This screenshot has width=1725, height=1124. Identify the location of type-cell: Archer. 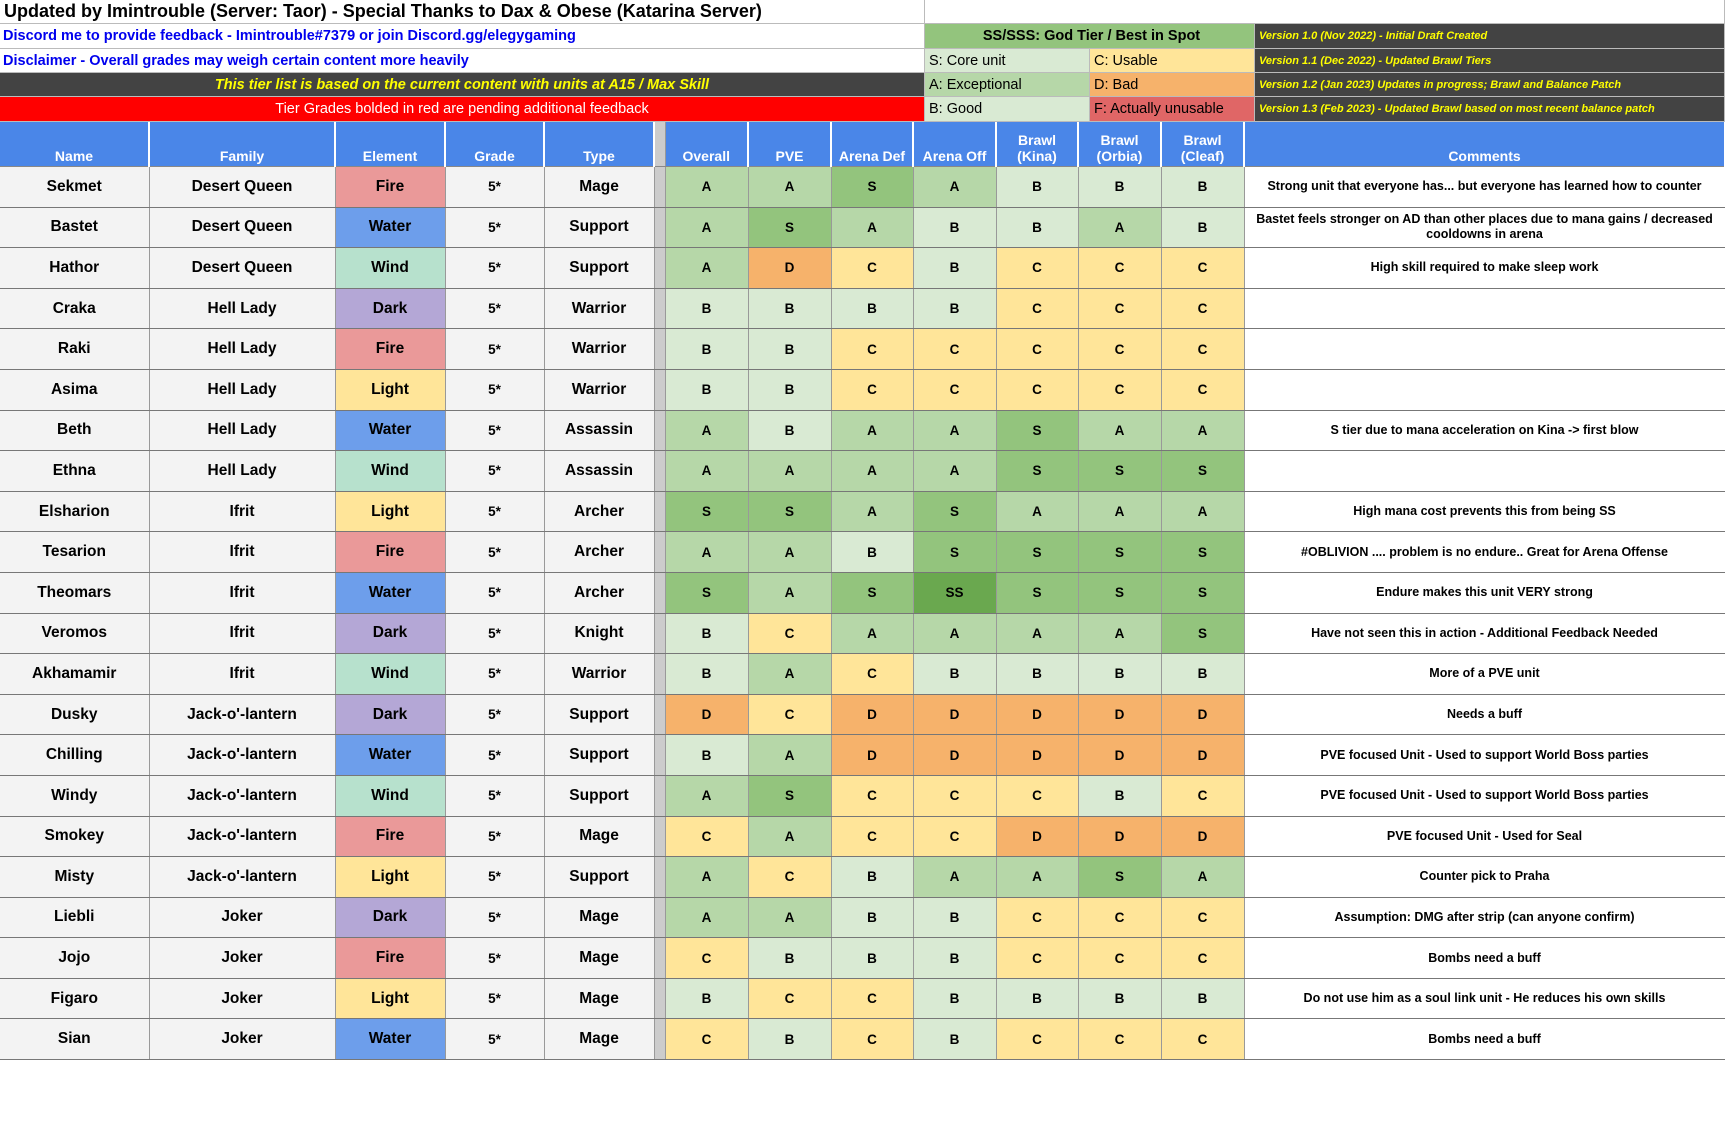
(599, 593).